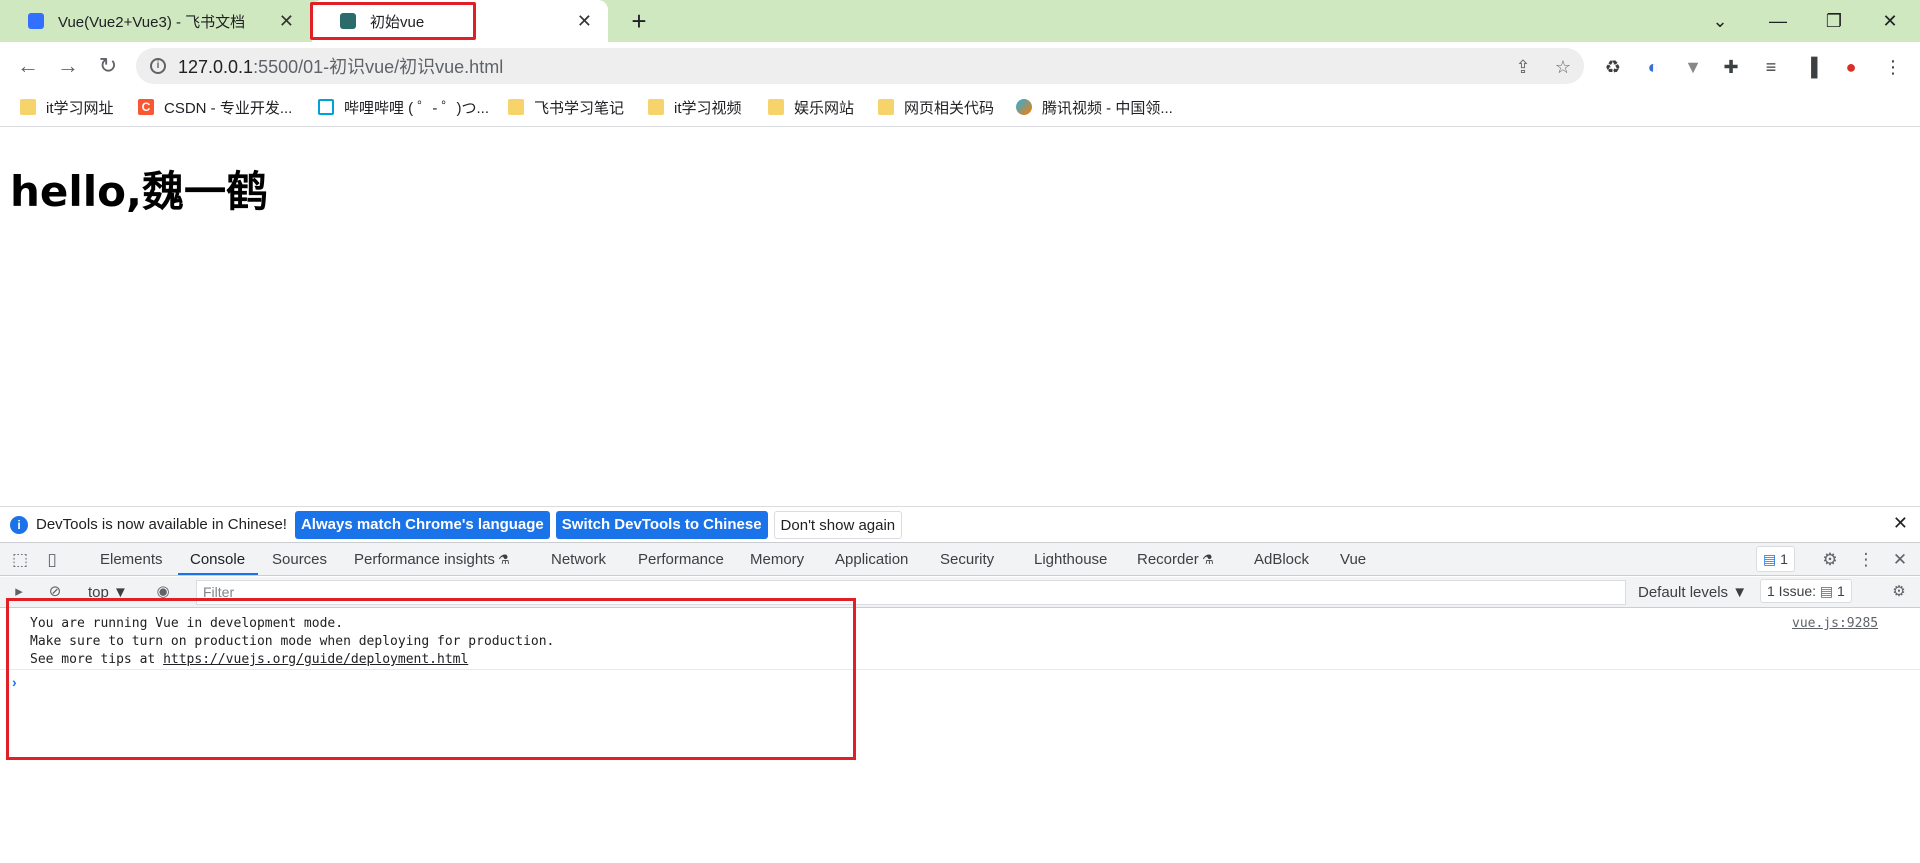  What do you see at coordinates (152, 22) in the screenshot?
I see `tab-title: Vue(Vue2+Vue3) - 飞书文档` at bounding box center [152, 22].